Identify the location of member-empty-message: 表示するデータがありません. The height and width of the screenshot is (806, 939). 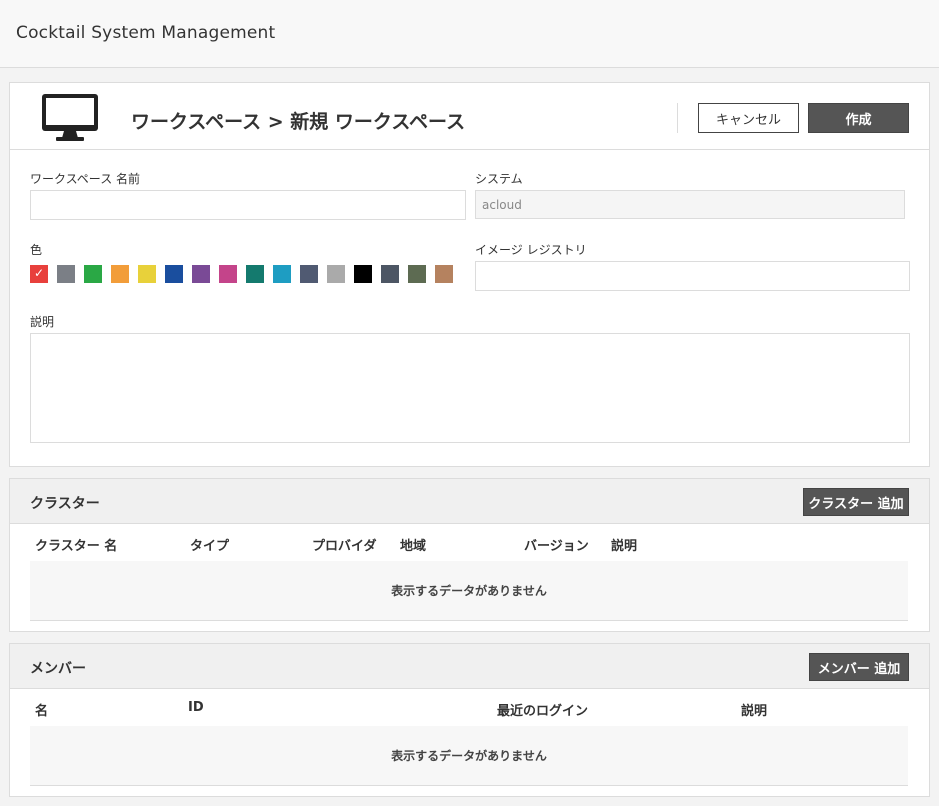
(469, 756).